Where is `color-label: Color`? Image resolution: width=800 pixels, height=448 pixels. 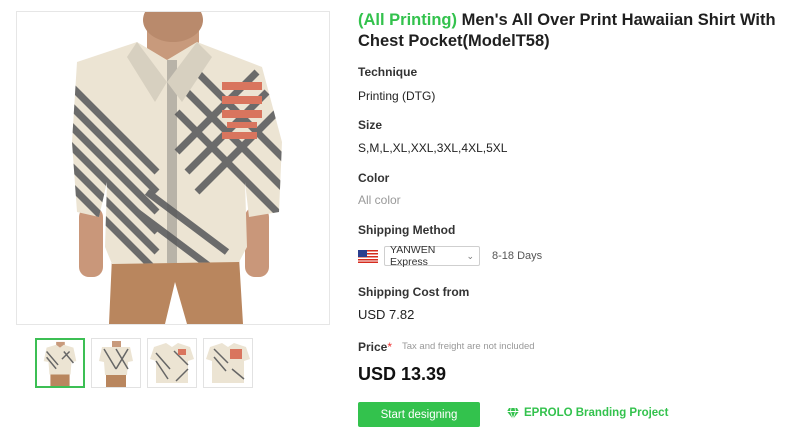 color-label: Color is located at coordinates (374, 178).